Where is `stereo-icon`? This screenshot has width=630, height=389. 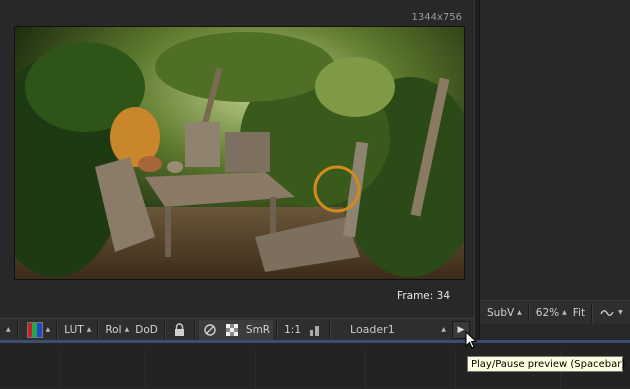
stereo-icon is located at coordinates (210, 330).